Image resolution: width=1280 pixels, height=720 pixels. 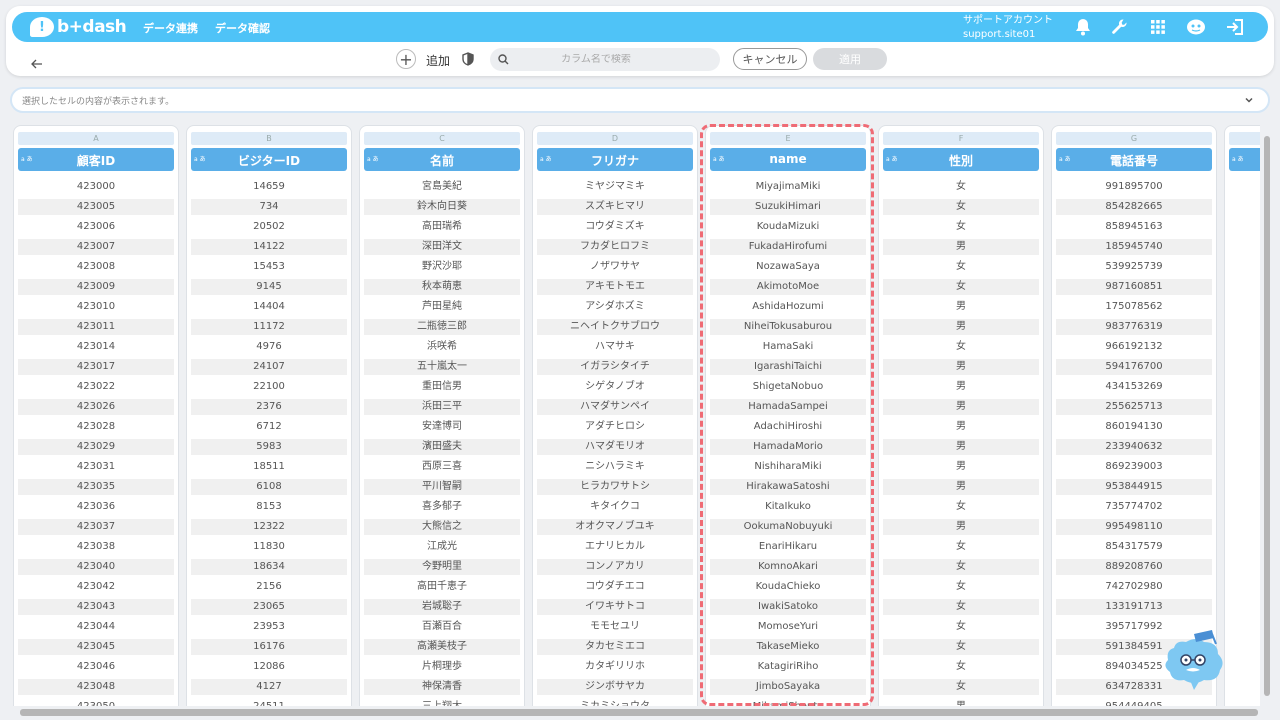 I want to click on vertical-scrollbar, so click(x=1267, y=415).